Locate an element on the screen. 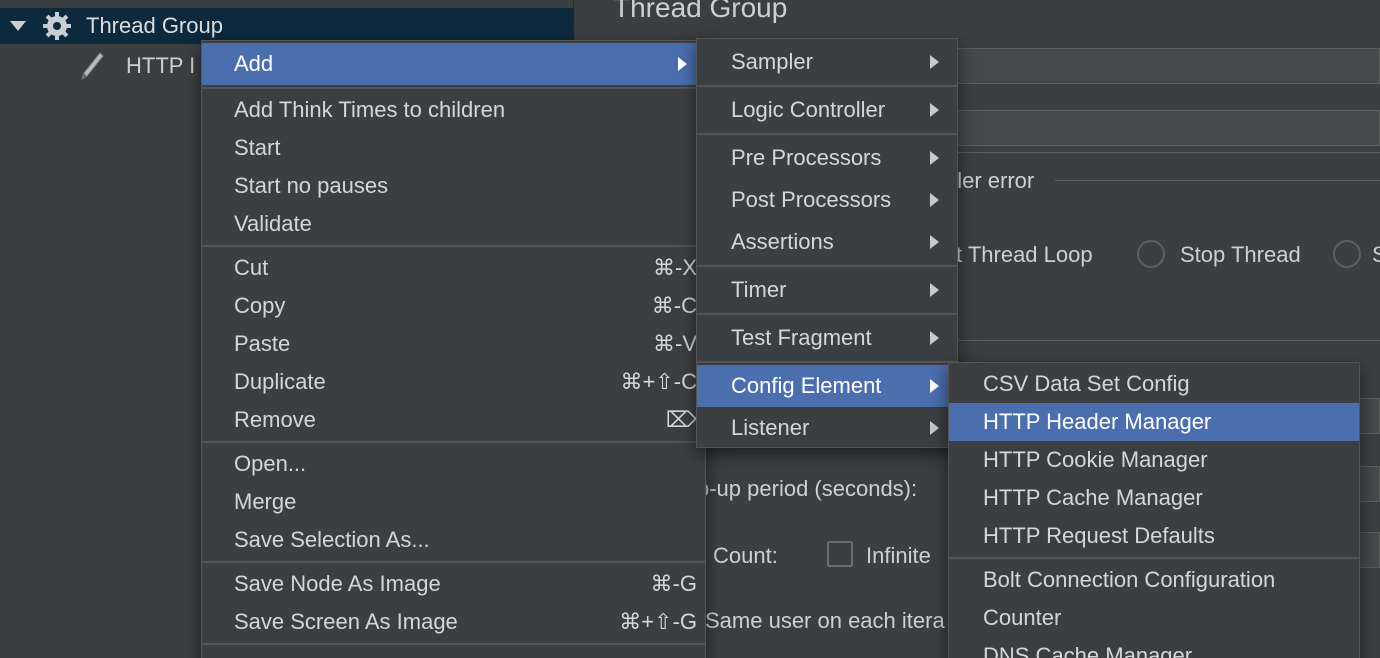 The image size is (1380, 658). menu-item-add: Add is located at coordinates (453, 64).